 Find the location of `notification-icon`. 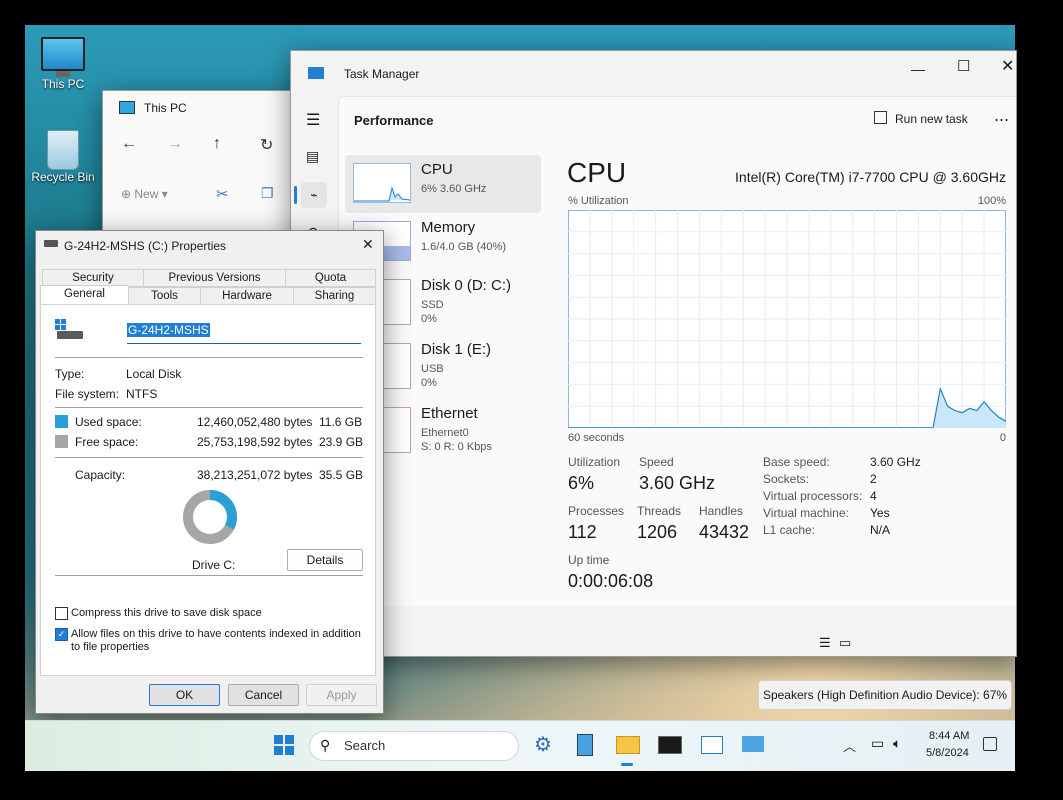

notification-icon is located at coordinates (990, 744).